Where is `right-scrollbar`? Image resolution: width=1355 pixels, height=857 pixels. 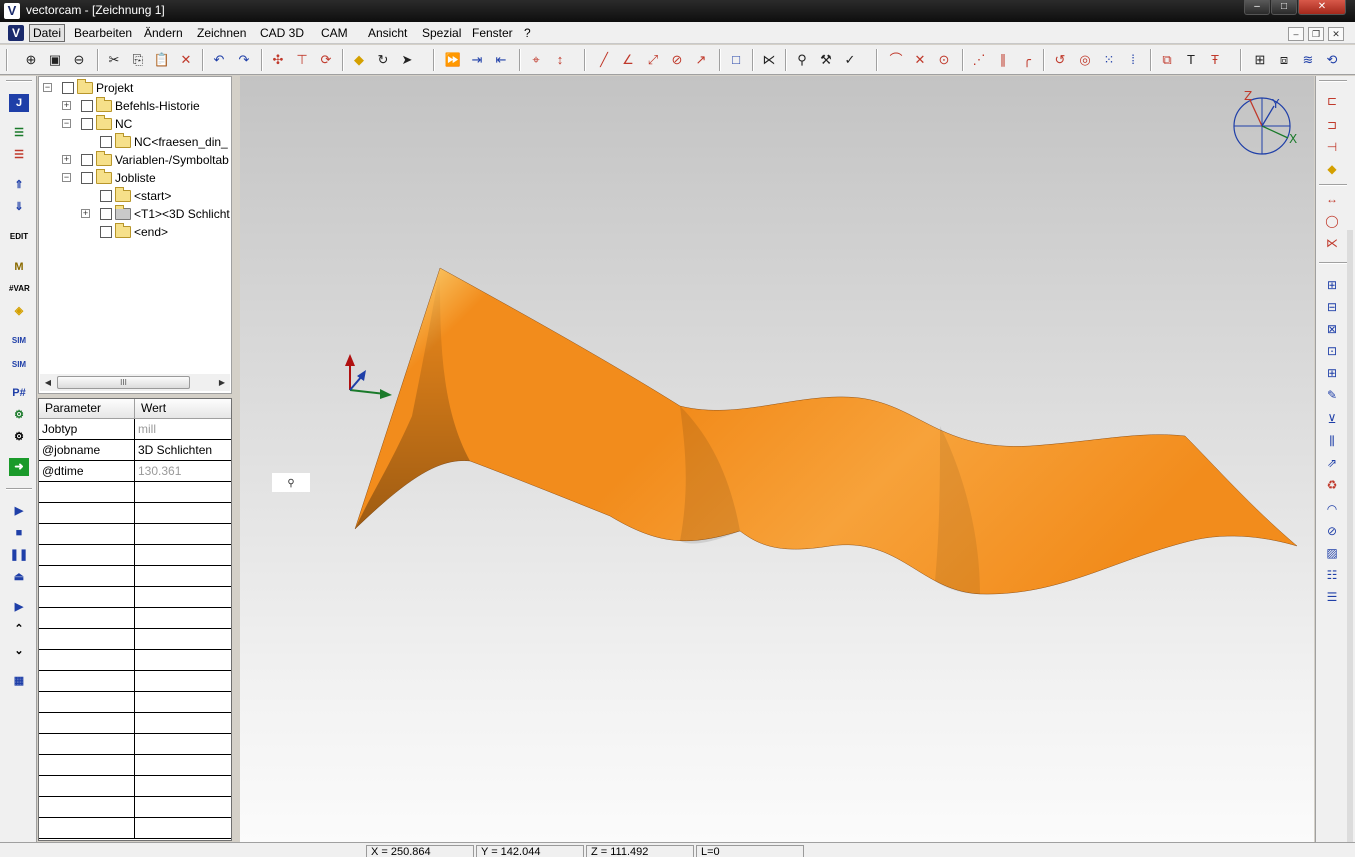 right-scrollbar is located at coordinates (1350, 540).